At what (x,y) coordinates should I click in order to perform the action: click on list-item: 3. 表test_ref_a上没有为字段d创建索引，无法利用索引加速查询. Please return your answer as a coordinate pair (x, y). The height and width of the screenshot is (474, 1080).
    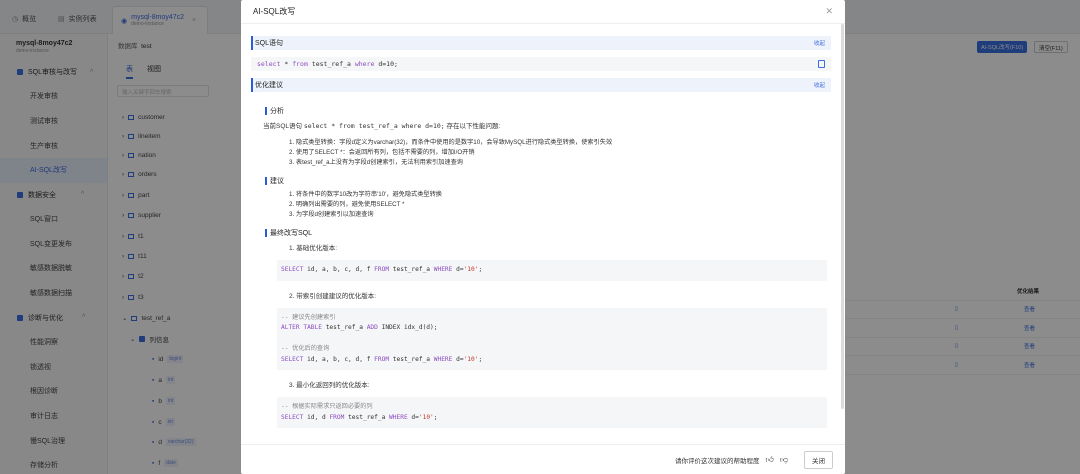
    Looking at the image, I should click on (376, 162).